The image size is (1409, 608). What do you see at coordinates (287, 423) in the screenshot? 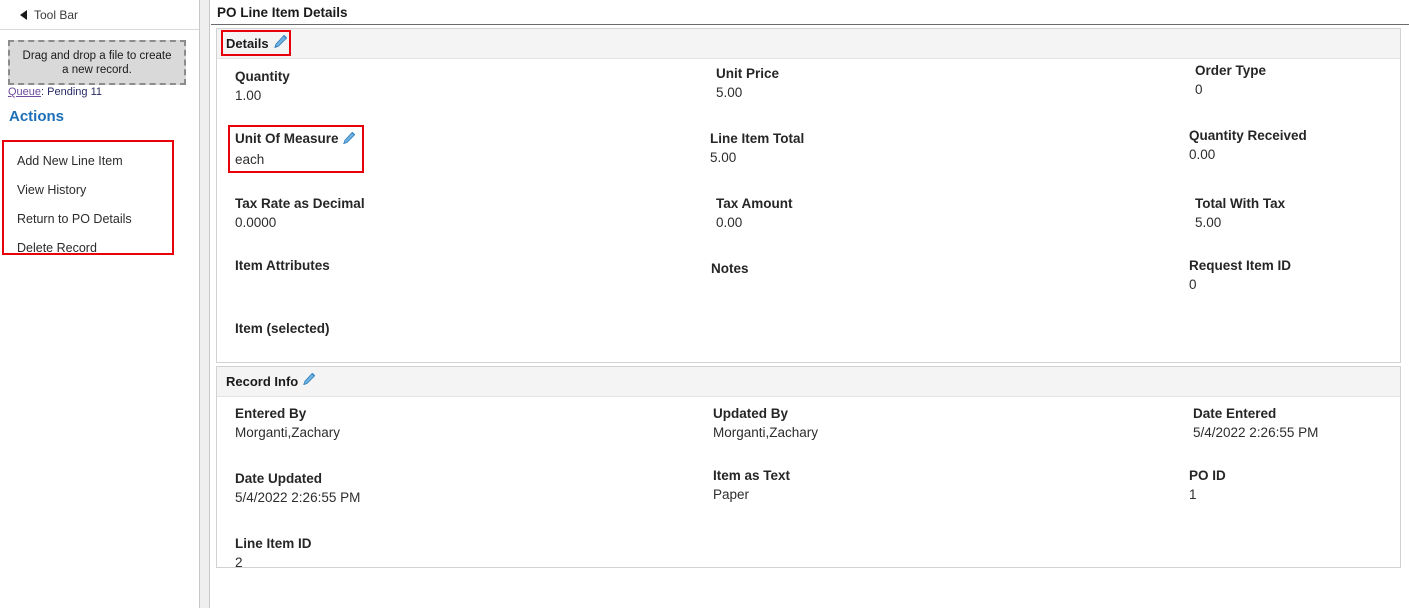
I see `field-entered-by: Entered By Morganti,Zachary` at bounding box center [287, 423].